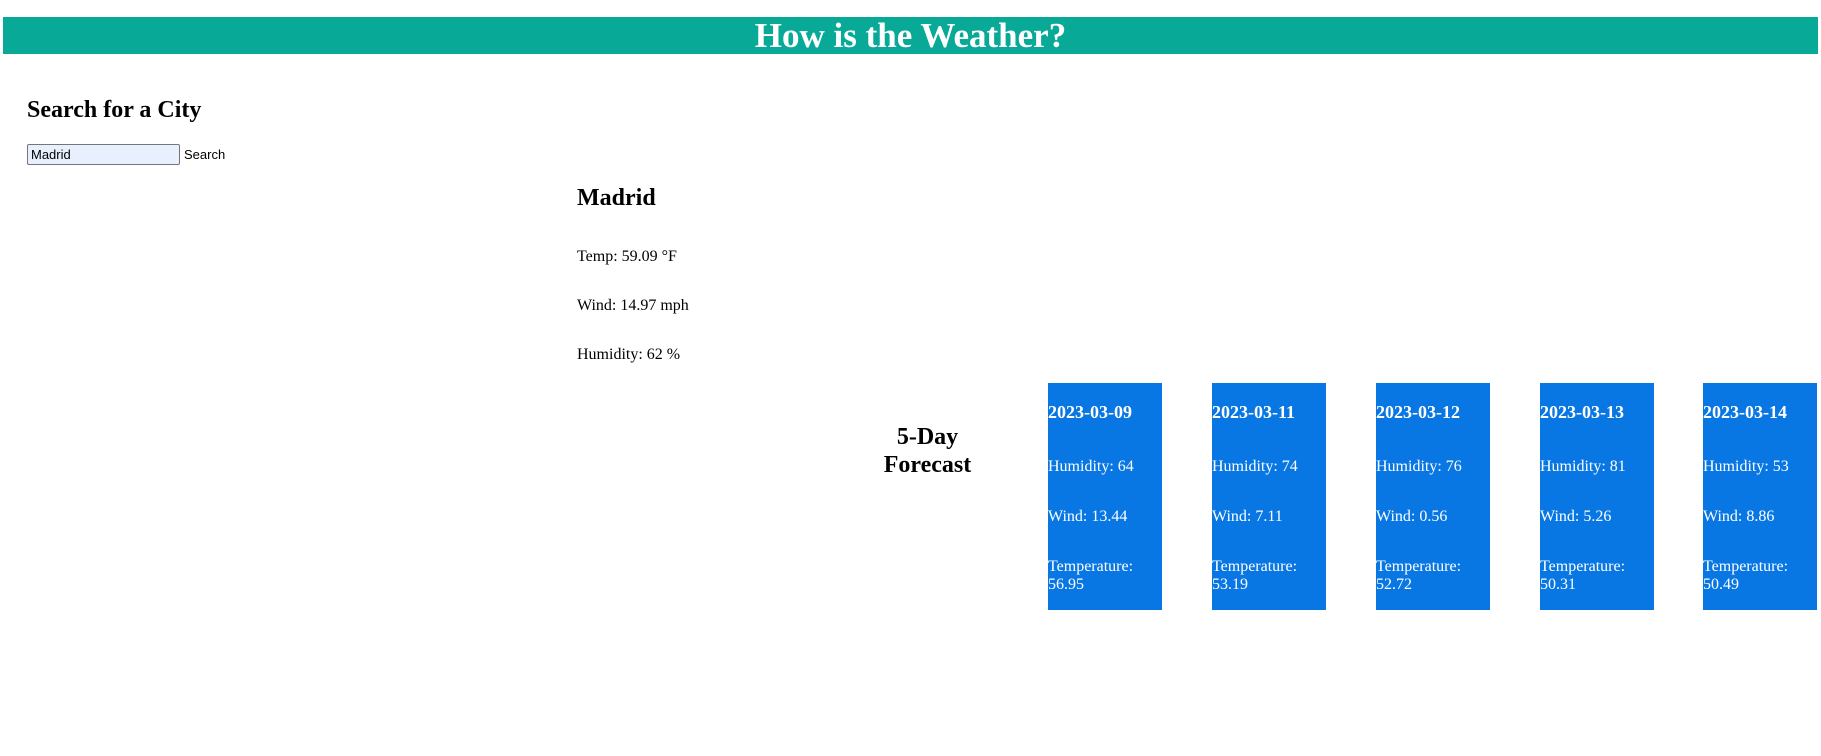  What do you see at coordinates (627, 256) in the screenshot?
I see `current-temp: Temp: 59.09 °F` at bounding box center [627, 256].